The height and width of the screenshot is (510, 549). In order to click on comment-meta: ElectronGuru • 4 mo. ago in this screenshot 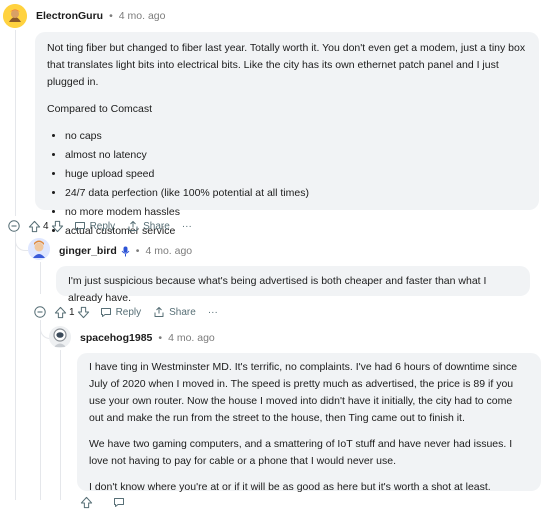, I will do `click(100, 16)`.